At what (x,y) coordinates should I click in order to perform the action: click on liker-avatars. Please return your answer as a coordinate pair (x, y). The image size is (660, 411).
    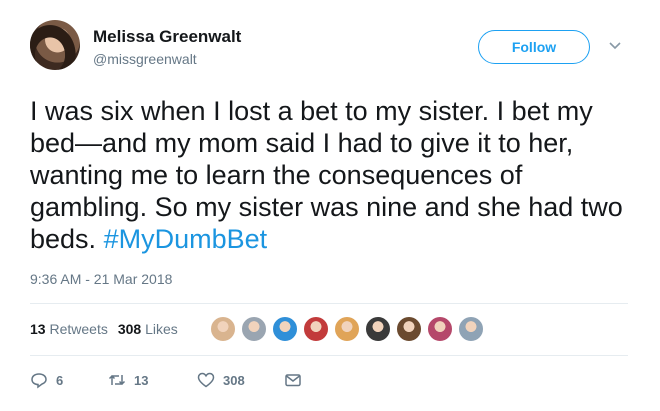
    Looking at the image, I should click on (349, 330).